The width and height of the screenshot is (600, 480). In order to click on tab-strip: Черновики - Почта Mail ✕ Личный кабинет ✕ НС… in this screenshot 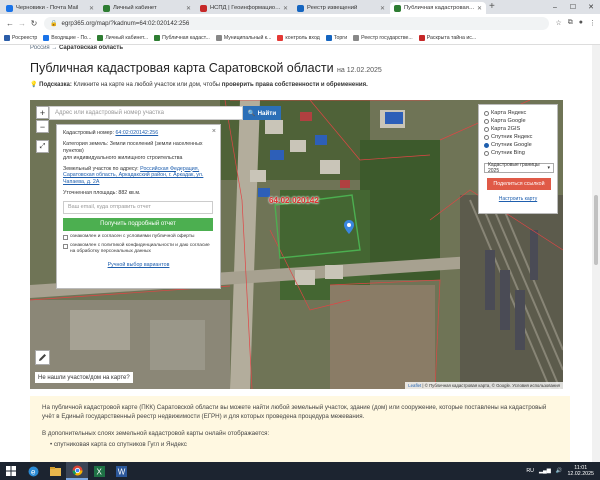, I will do `click(300, 7)`.